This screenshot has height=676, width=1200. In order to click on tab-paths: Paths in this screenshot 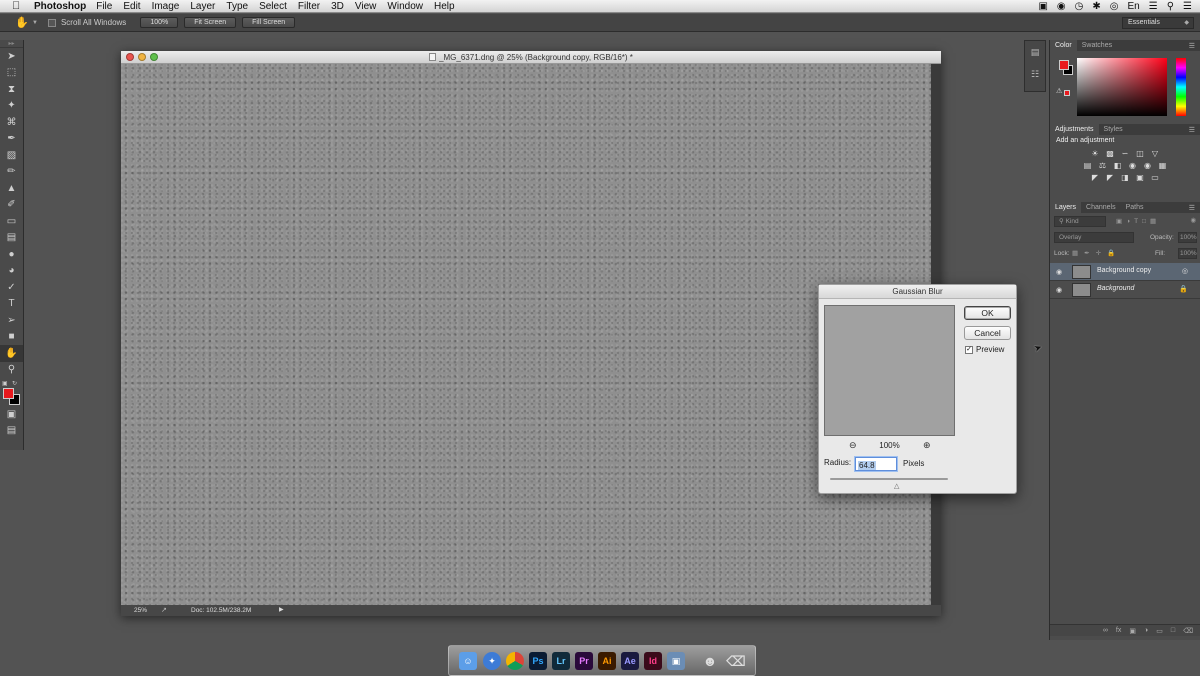, I will do `click(1135, 207)`.